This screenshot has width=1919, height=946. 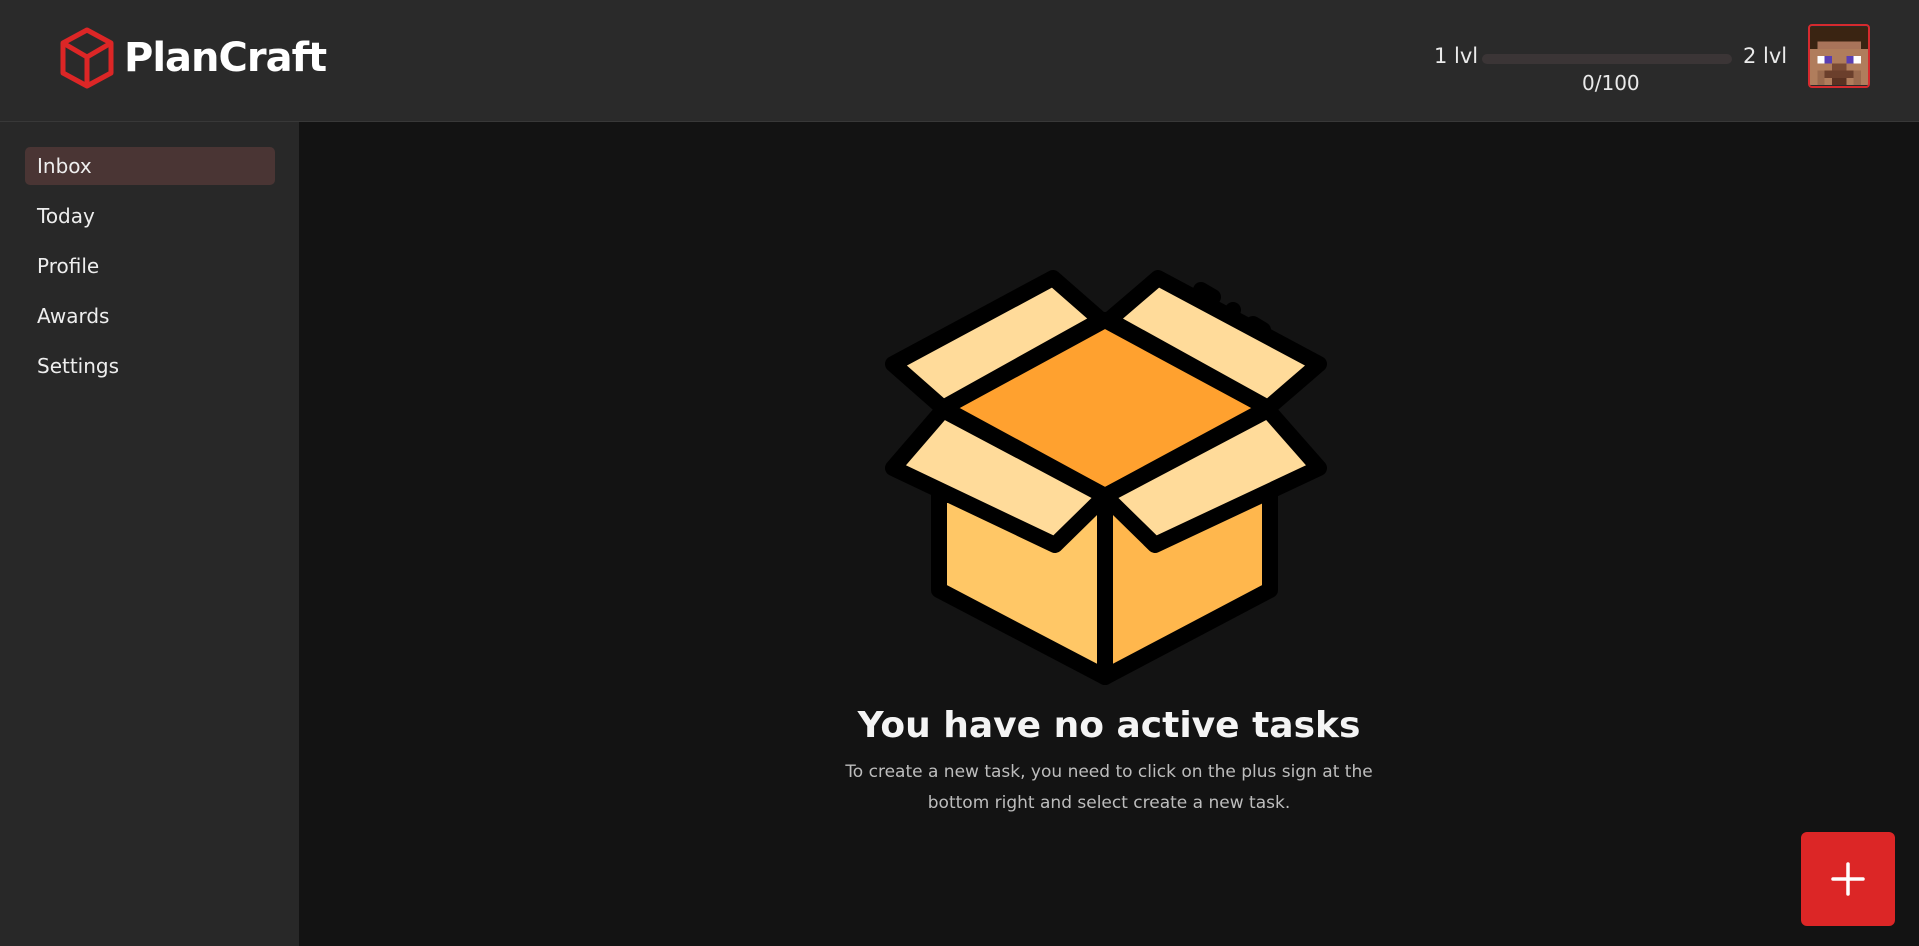 I want to click on sidebar-item-settings: Settings, so click(x=150, y=366).